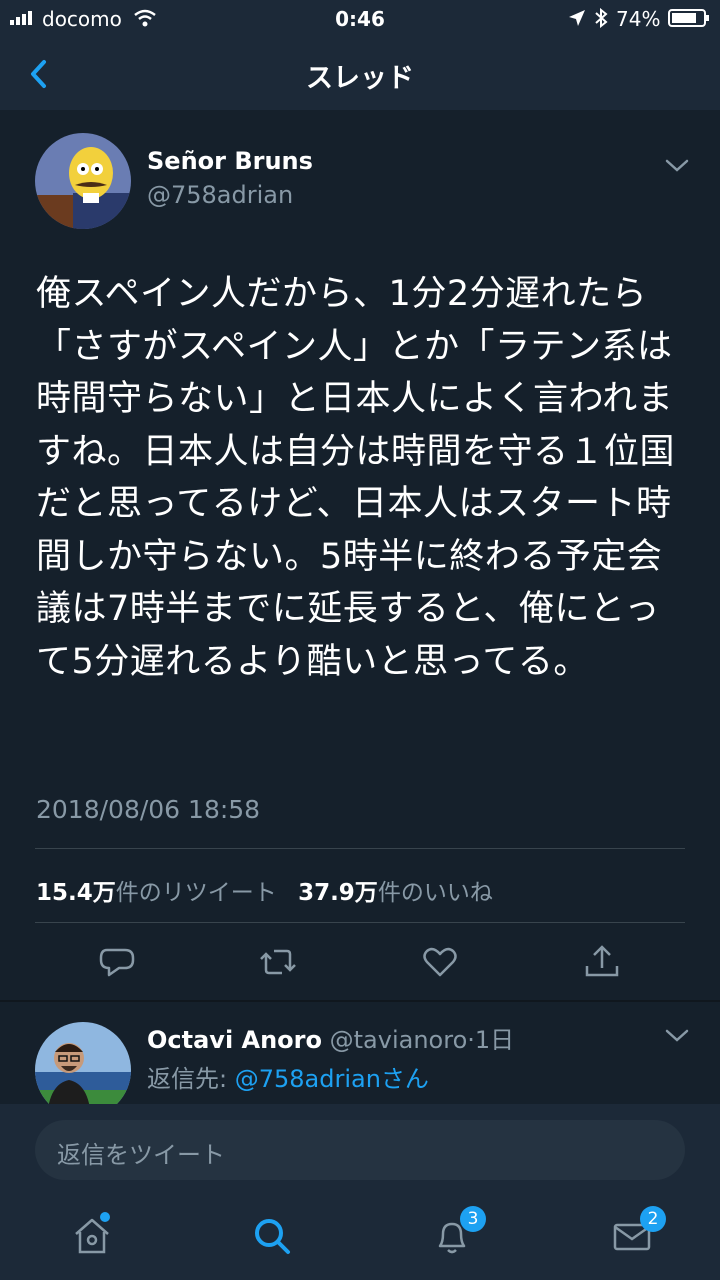  I want to click on like-button, so click(440, 962).